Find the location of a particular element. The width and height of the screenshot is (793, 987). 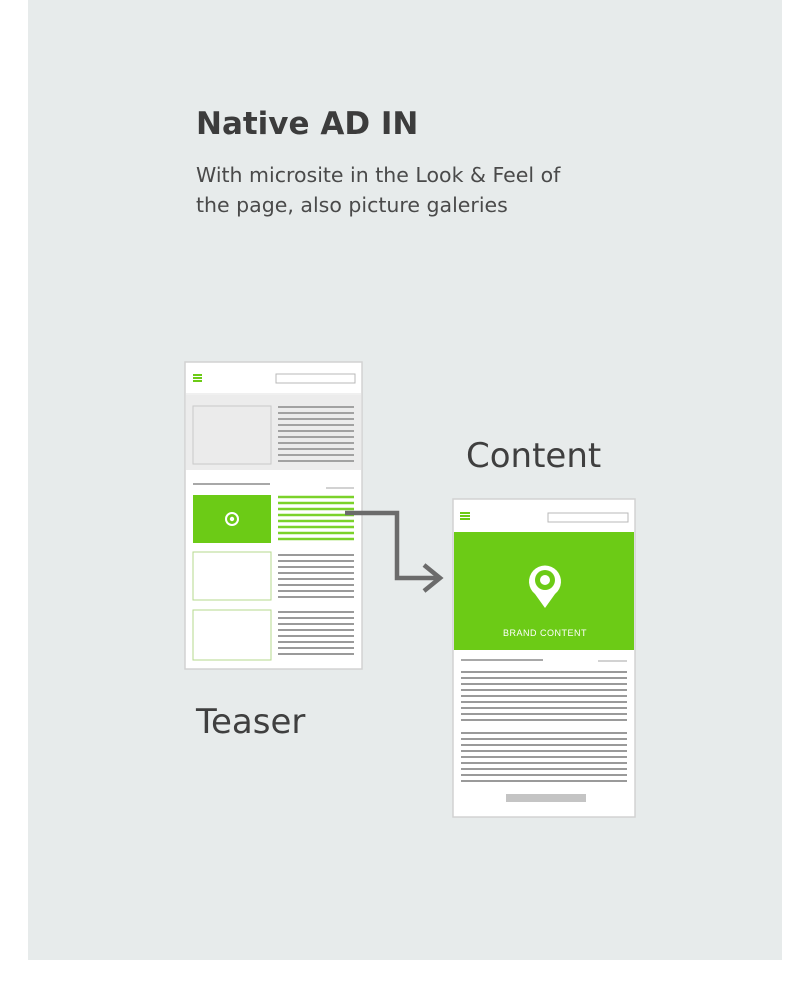

content-cta-button is located at coordinates (546, 798).